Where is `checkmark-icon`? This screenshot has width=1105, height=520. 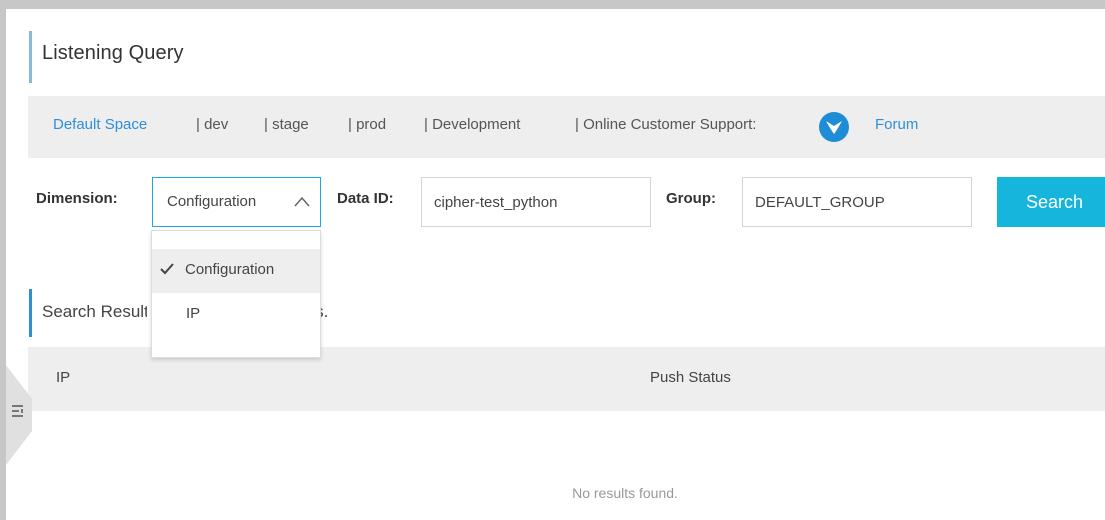 checkmark-icon is located at coordinates (167, 269).